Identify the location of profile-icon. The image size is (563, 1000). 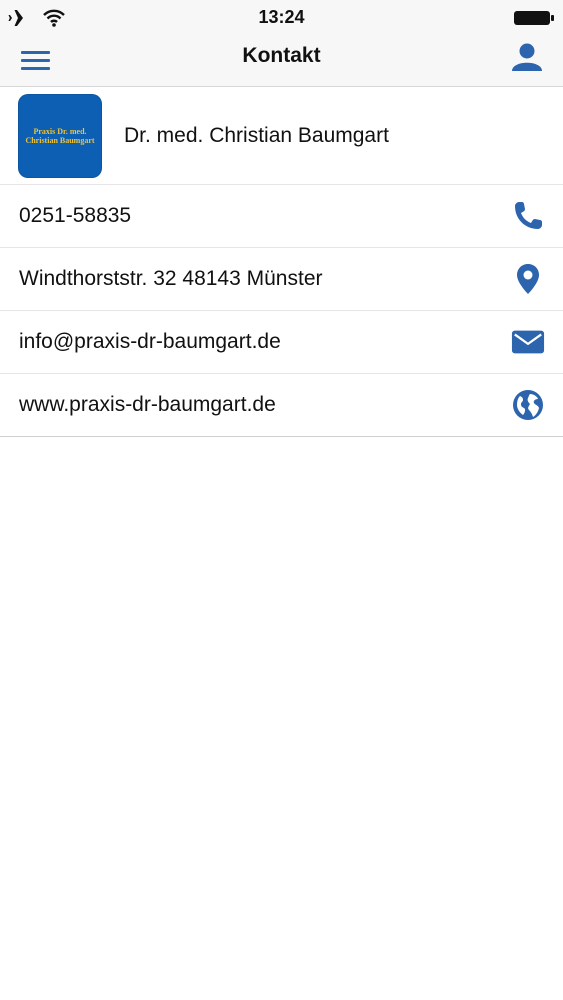
(527, 61).